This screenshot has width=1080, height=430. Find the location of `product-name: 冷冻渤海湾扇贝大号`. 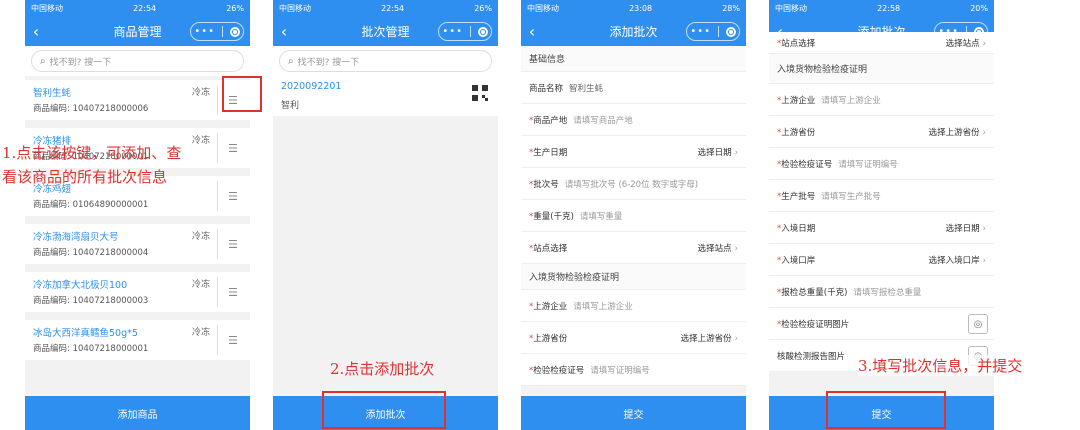

product-name: 冷冻渤海湾扇贝大号 is located at coordinates (76, 237).